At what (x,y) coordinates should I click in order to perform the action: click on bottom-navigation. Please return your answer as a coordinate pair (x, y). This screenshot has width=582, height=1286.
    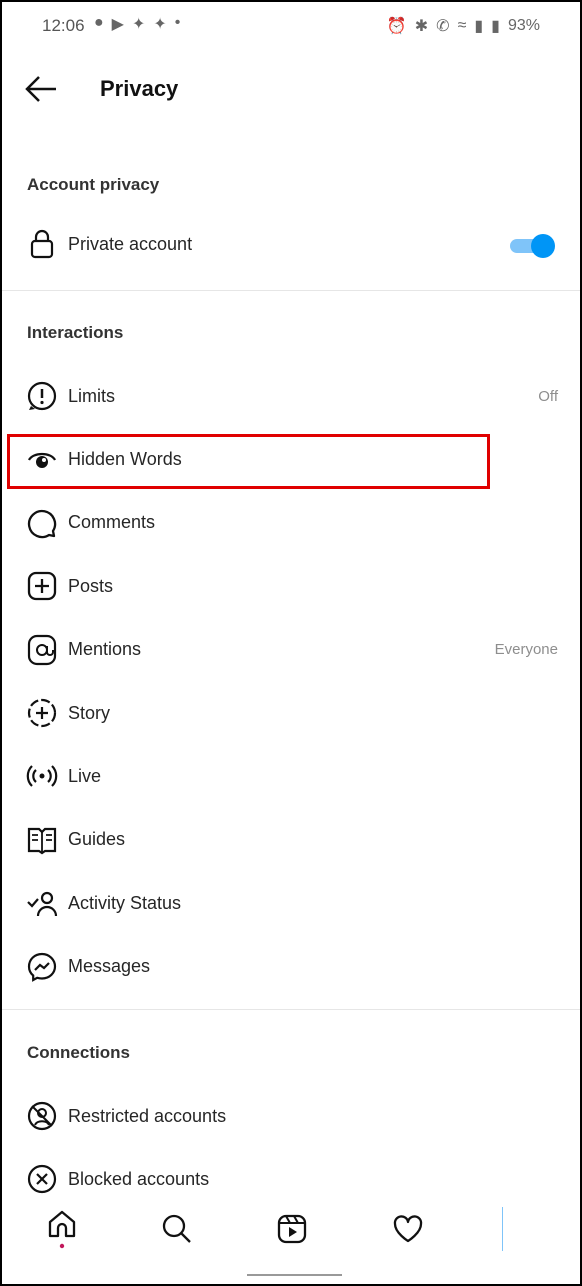
    Looking at the image, I should click on (291, 1232).